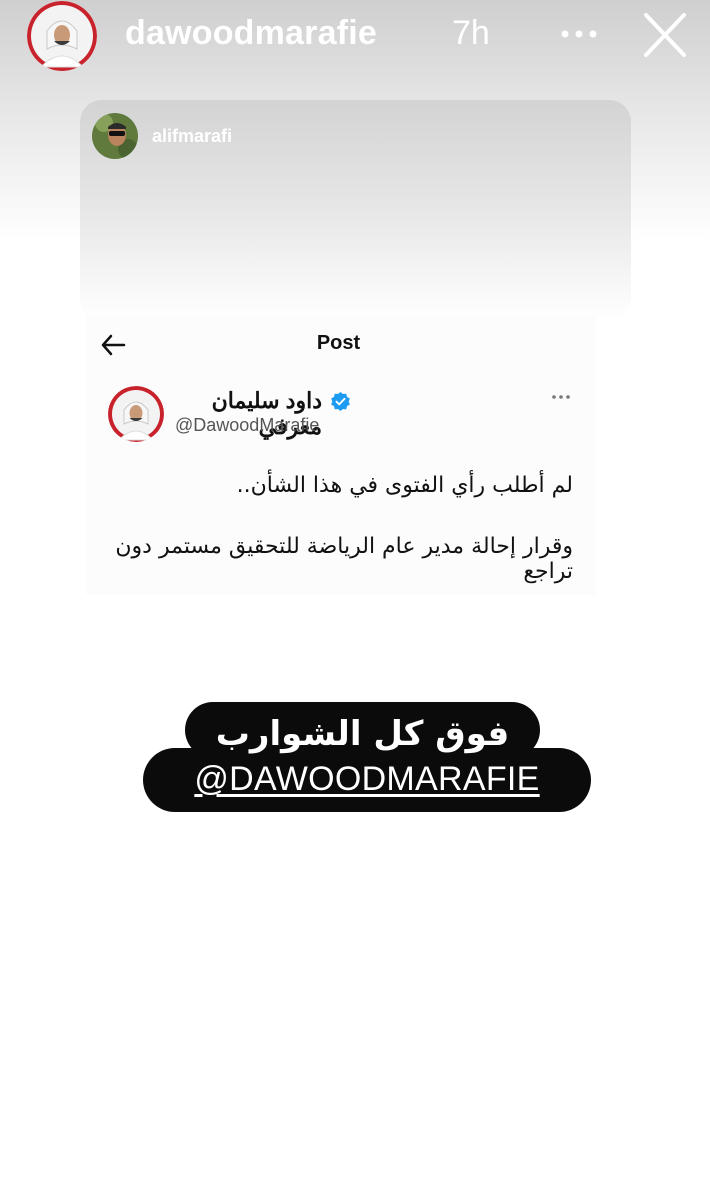 The image size is (710, 1200). Describe the element at coordinates (136, 414) in the screenshot. I see `tweet-author-avatar` at that location.